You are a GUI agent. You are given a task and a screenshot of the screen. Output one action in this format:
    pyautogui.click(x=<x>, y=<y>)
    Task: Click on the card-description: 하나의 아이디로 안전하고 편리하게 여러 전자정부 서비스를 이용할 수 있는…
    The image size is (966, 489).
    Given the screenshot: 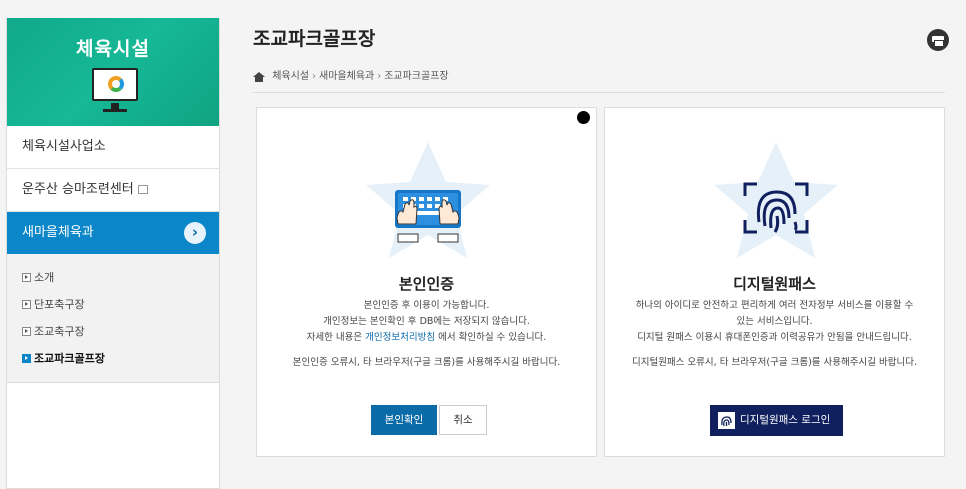 What is the action you would take?
    pyautogui.click(x=774, y=321)
    